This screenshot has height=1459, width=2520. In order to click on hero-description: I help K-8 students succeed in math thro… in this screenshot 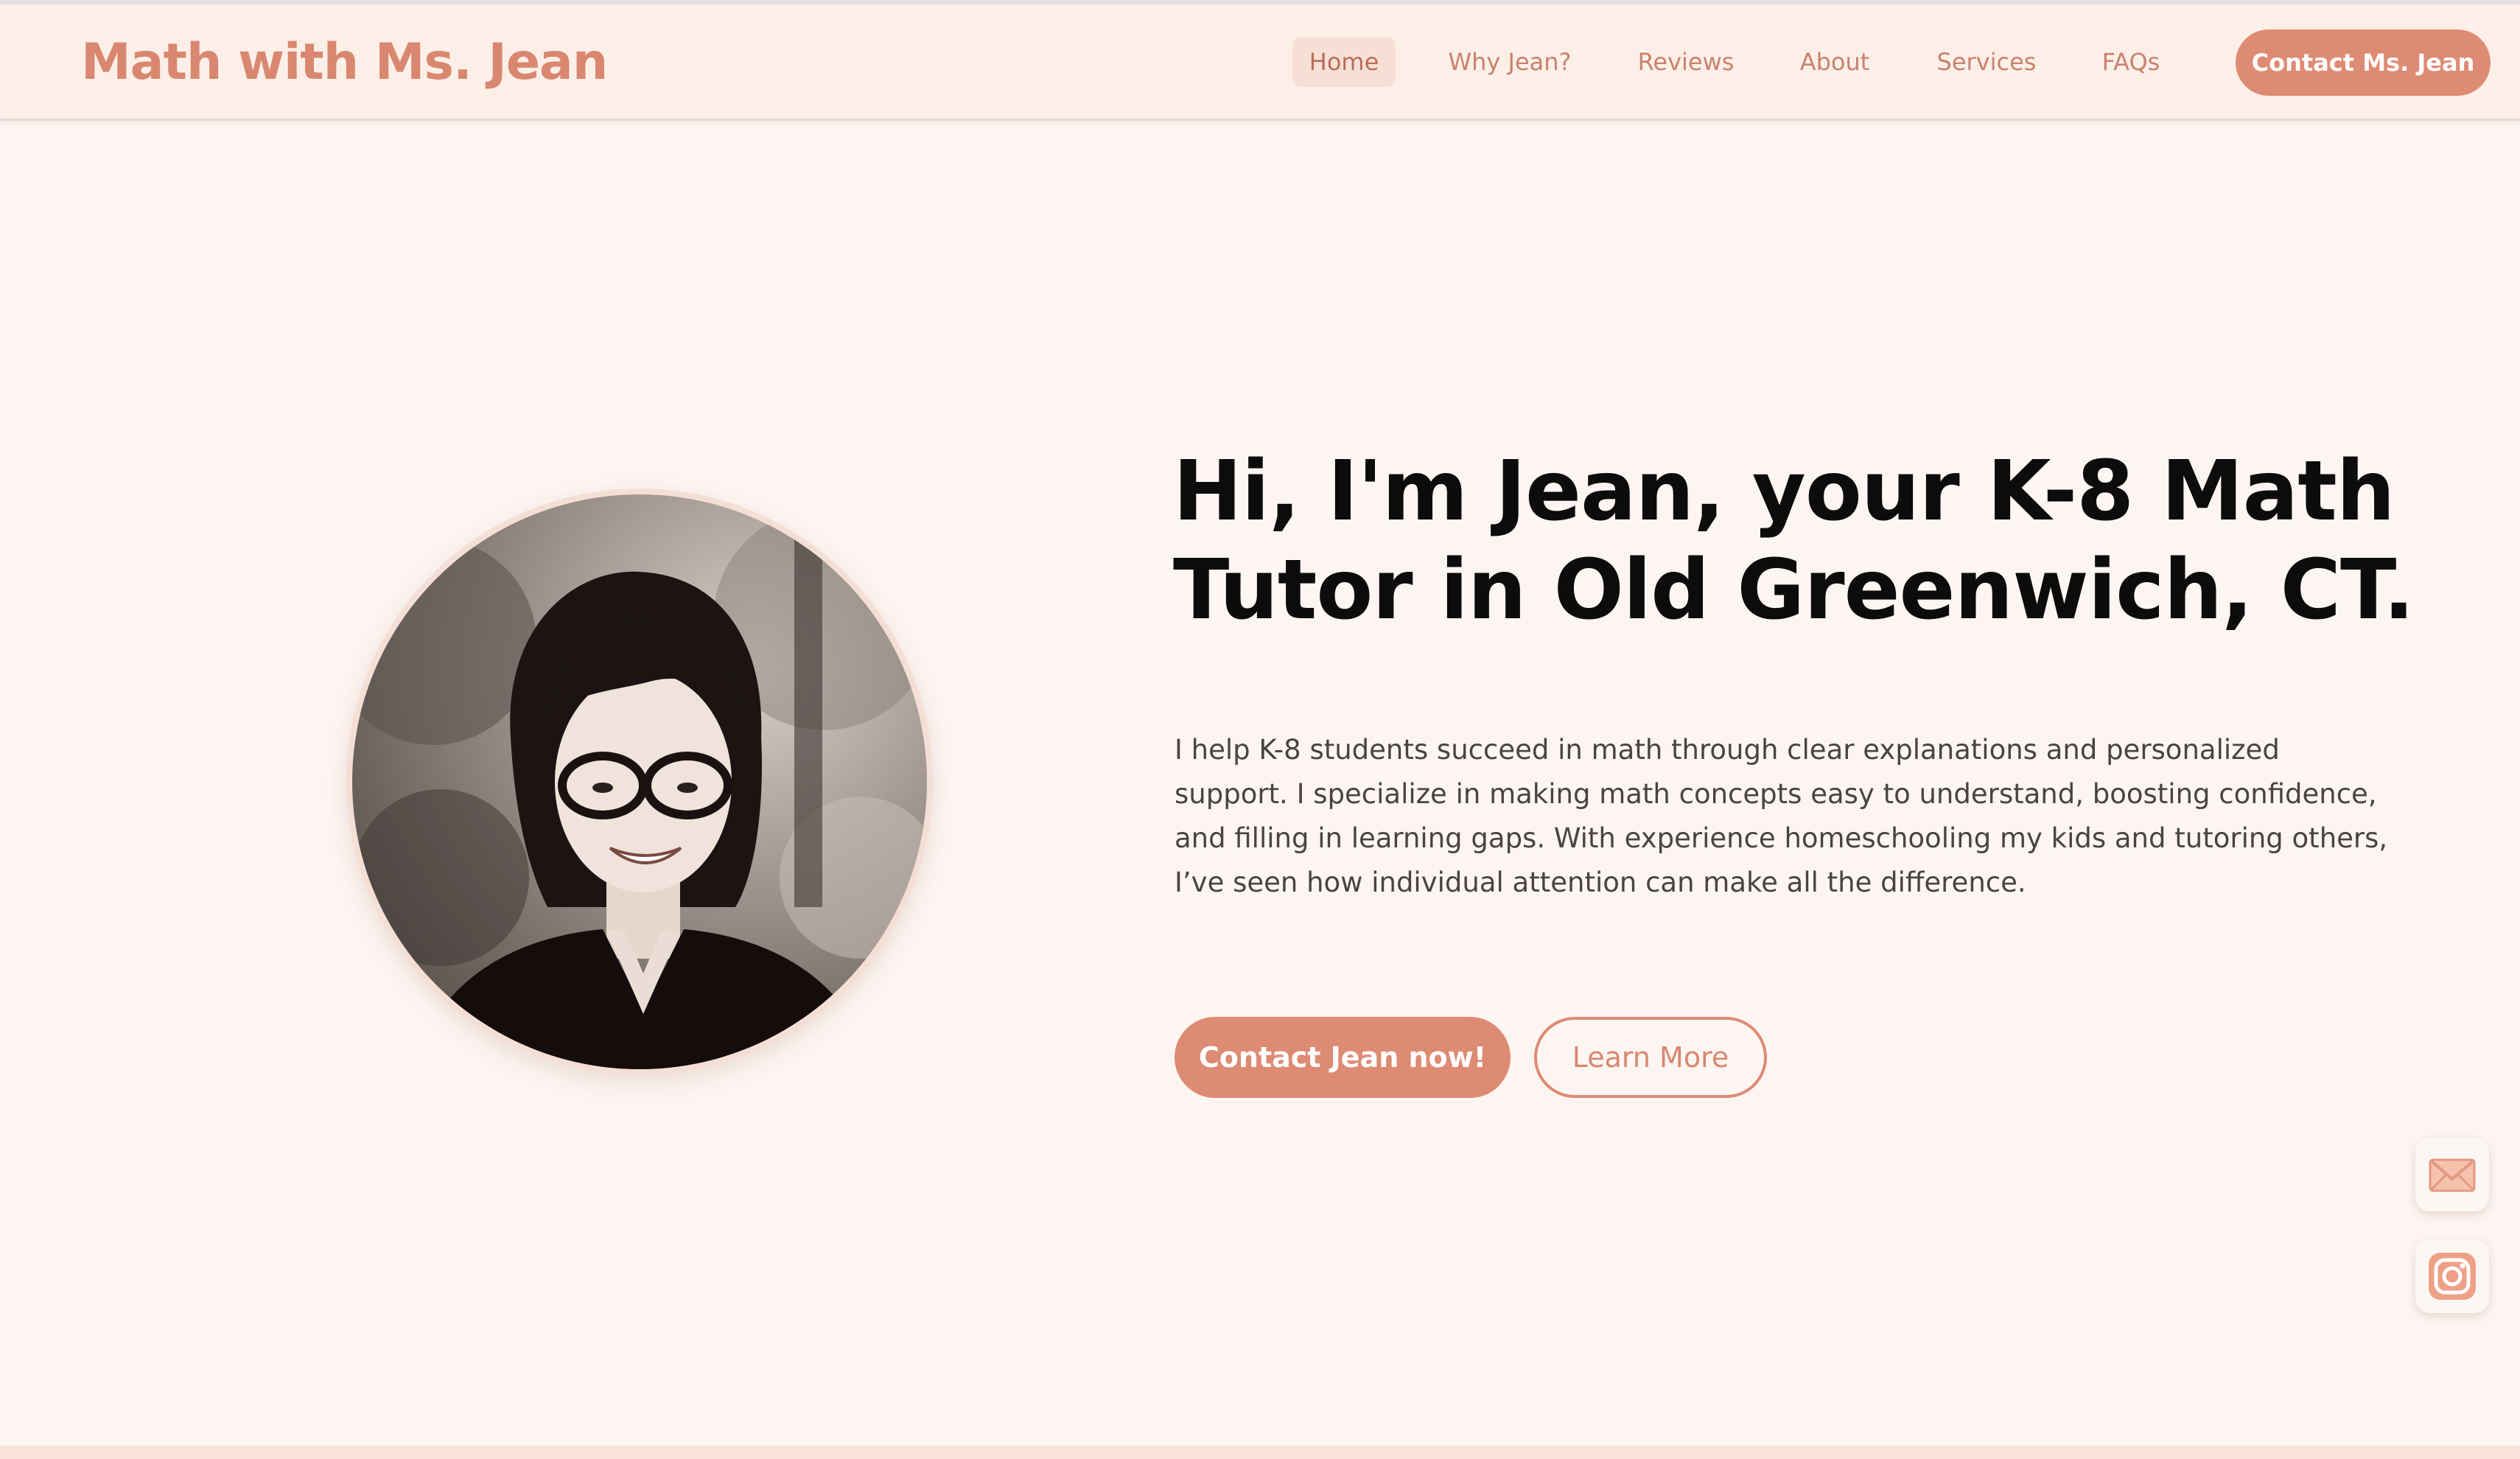, I will do `click(1786, 817)`.